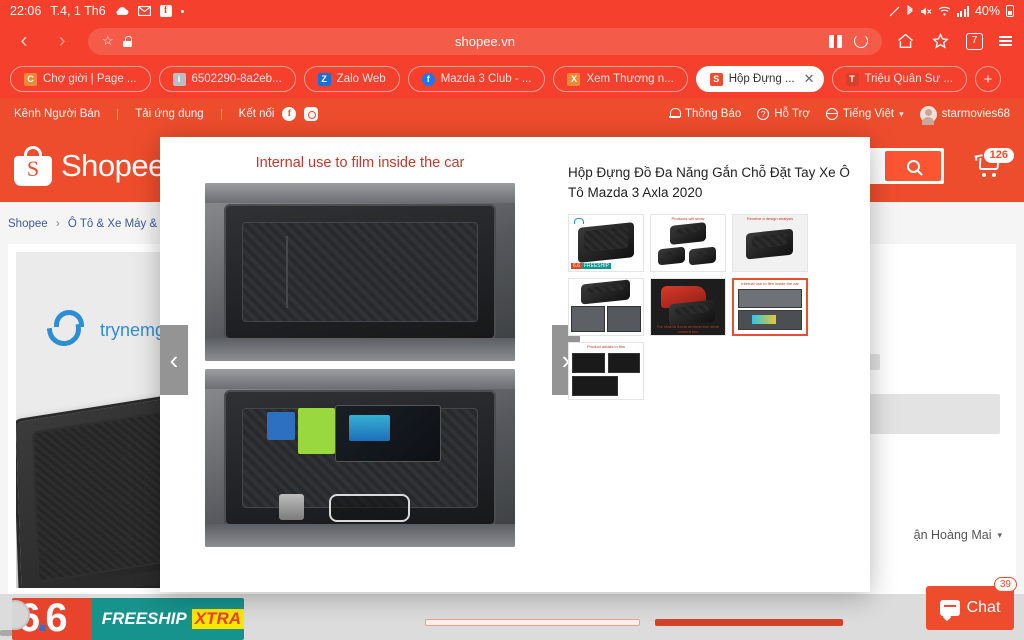 The height and width of the screenshot is (640, 1024). What do you see at coordinates (861, 41) in the screenshot?
I see `reload-icon` at bounding box center [861, 41].